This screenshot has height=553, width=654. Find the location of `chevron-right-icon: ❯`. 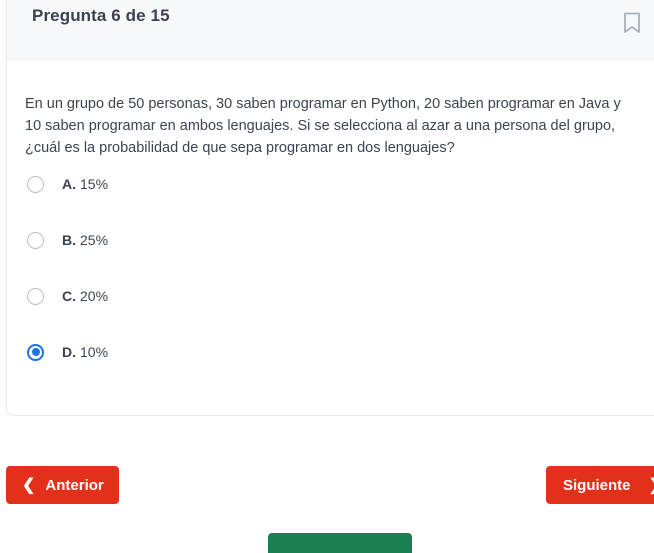

chevron-right-icon: ❯ is located at coordinates (651, 485).